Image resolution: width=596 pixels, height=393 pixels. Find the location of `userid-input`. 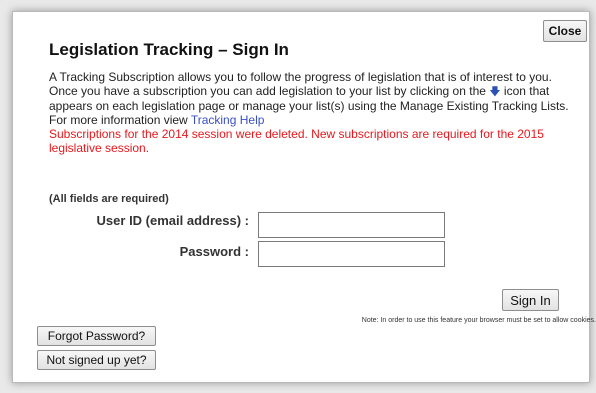

userid-input is located at coordinates (351, 225).